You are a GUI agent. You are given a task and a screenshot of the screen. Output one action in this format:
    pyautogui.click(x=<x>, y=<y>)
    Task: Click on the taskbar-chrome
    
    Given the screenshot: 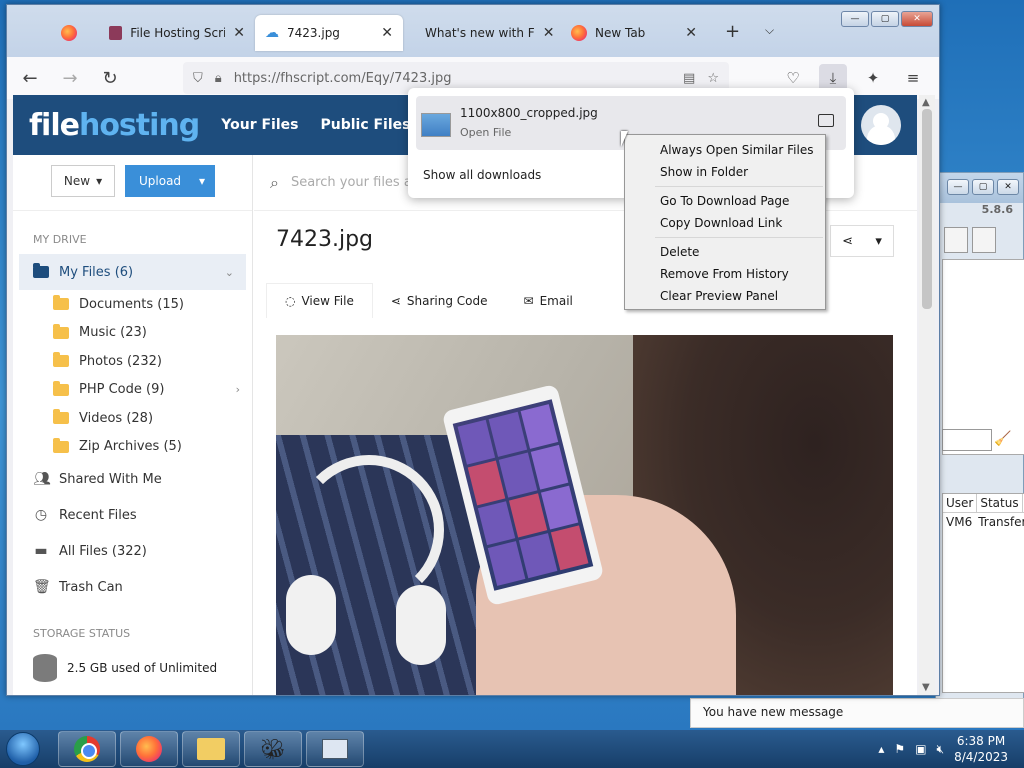 What is the action you would take?
    pyautogui.click(x=87, y=749)
    